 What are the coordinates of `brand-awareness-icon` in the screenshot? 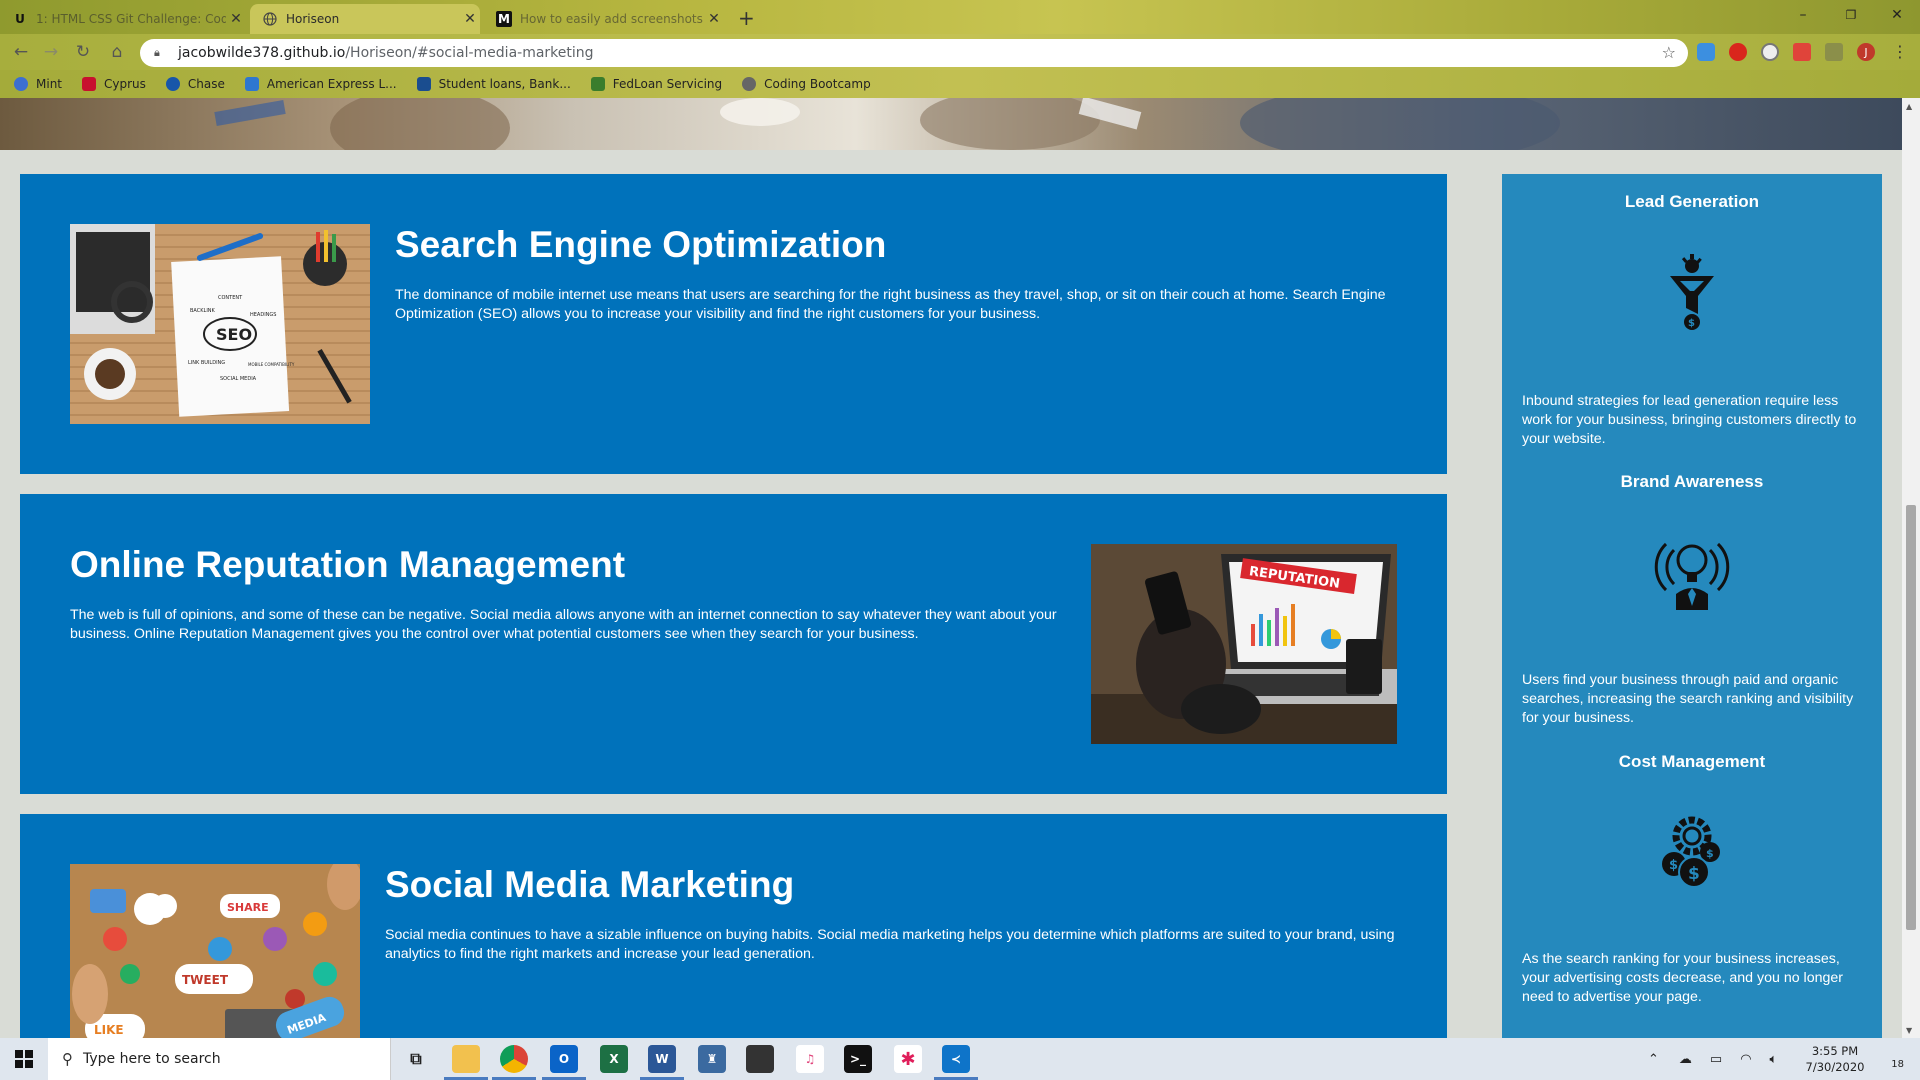 It's located at (1692, 576).